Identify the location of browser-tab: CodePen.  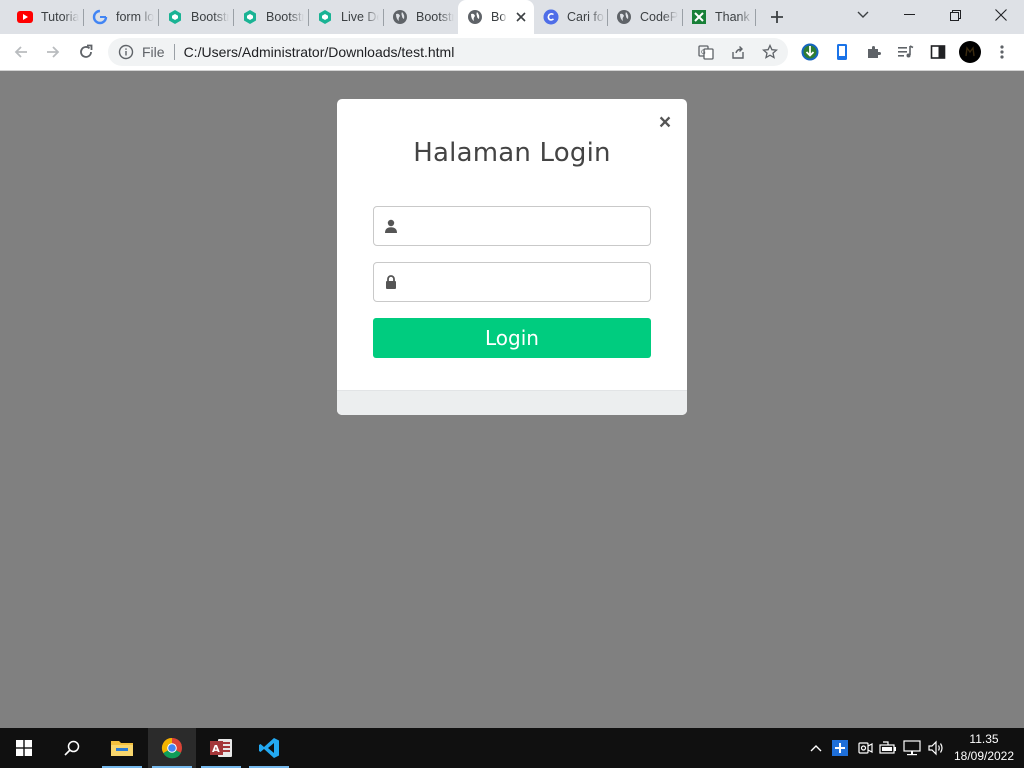
(643, 17).